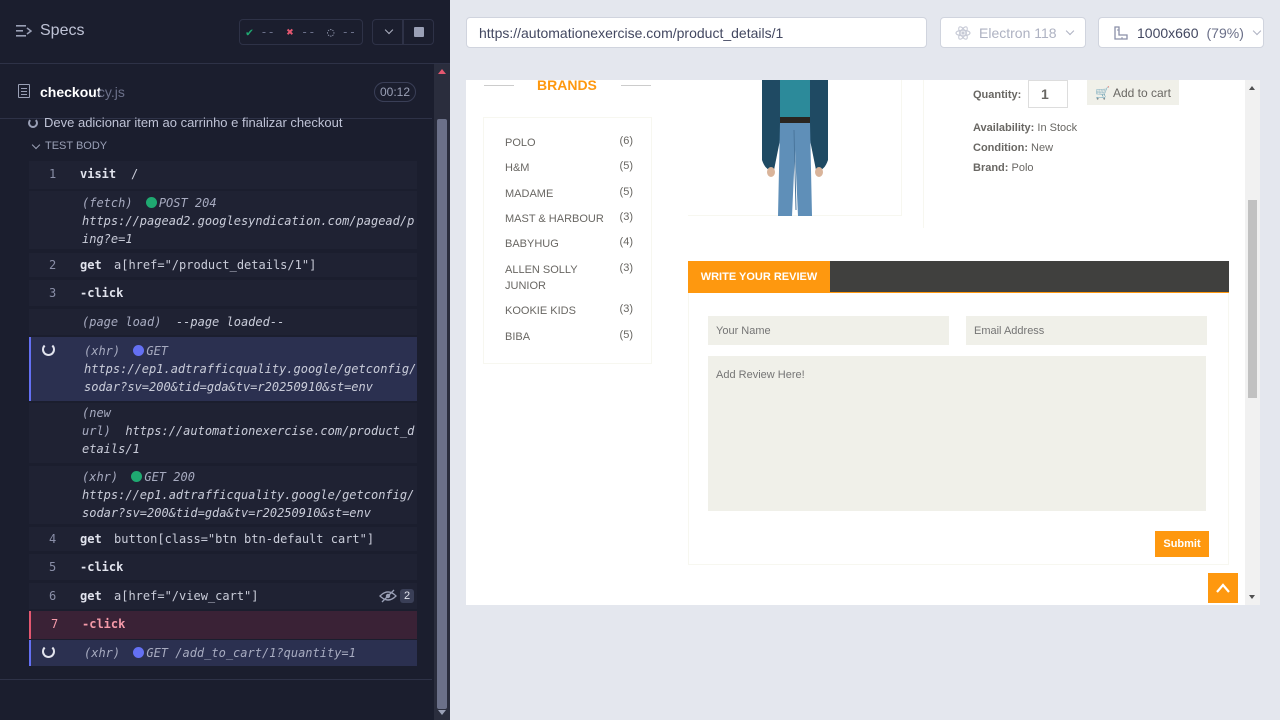 The image size is (1280, 720). Describe the element at coordinates (1121, 32) in the screenshot. I see `ruler-icon` at that location.